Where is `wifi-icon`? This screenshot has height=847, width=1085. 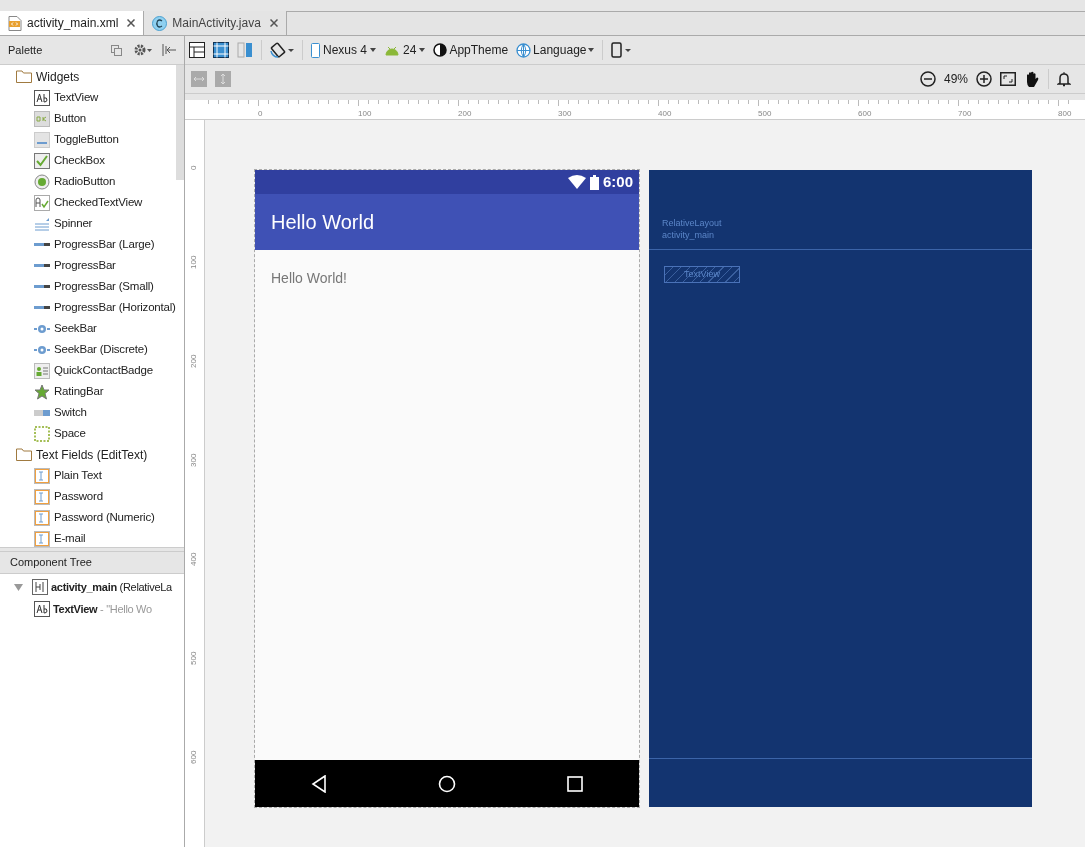
wifi-icon is located at coordinates (576, 182).